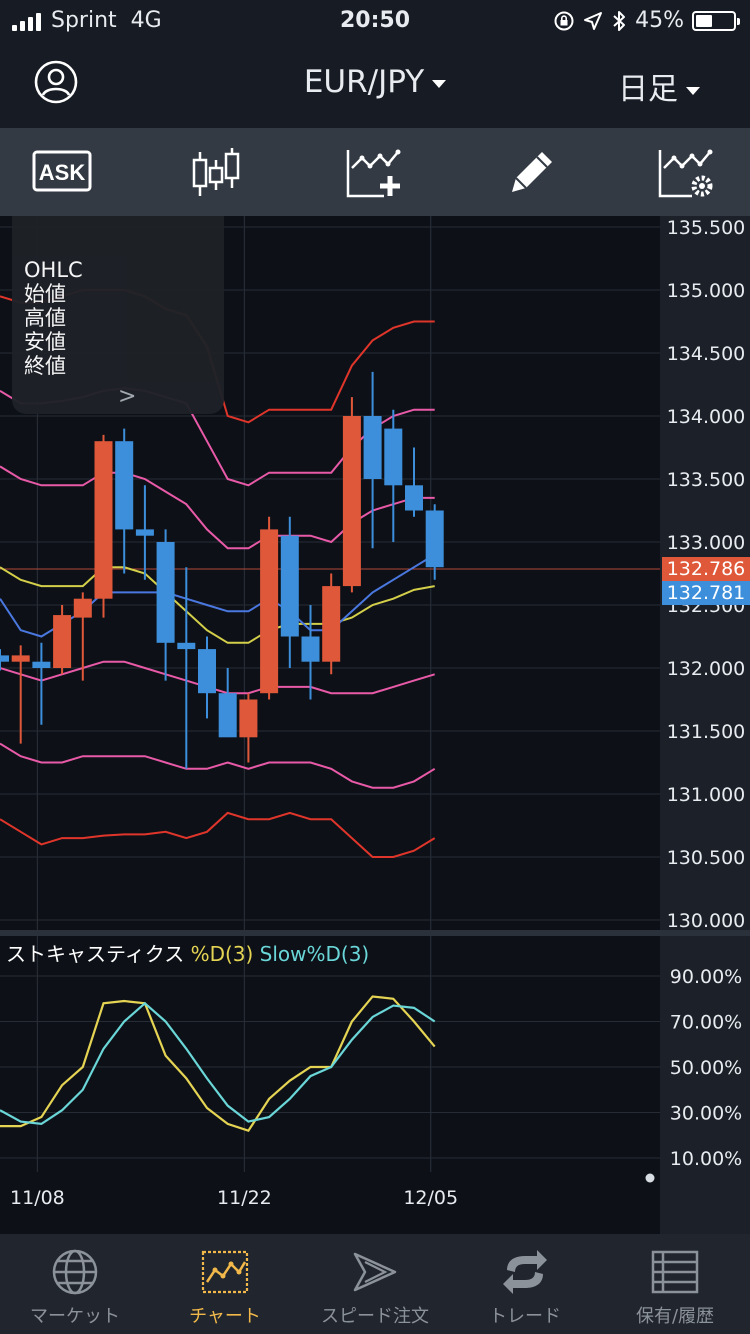 This screenshot has height=1334, width=750. What do you see at coordinates (706, 921) in the screenshot?
I see `y-tick-label: 130.000` at bounding box center [706, 921].